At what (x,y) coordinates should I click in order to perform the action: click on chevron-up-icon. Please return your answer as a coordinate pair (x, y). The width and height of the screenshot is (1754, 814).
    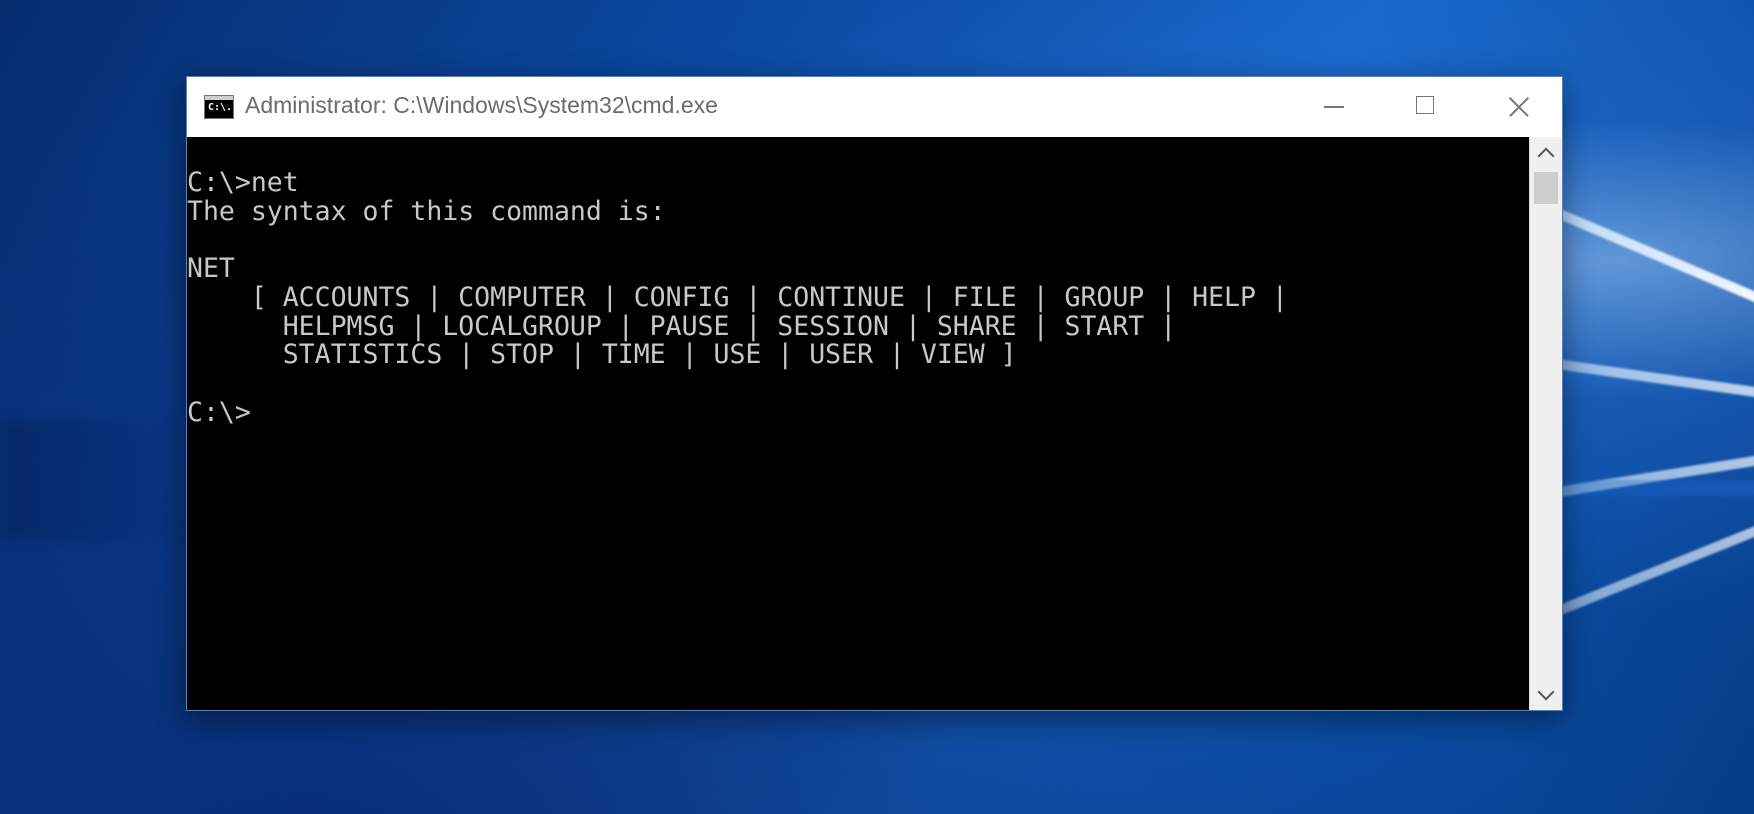
    Looking at the image, I should click on (1546, 152).